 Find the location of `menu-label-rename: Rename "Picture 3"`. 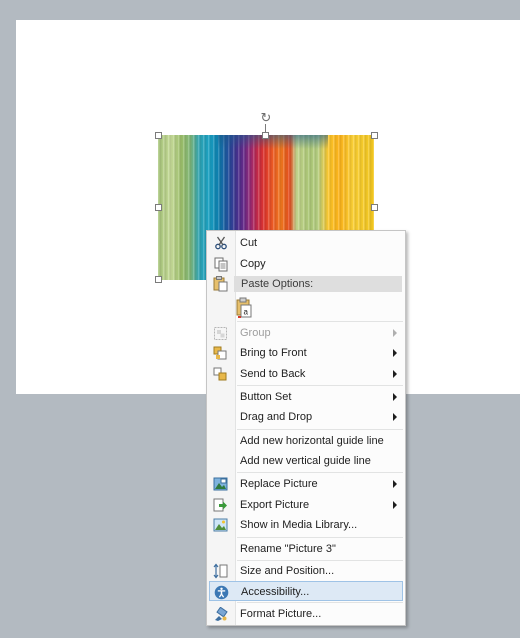

menu-label-rename: Rename "Picture 3" is located at coordinates (288, 549).